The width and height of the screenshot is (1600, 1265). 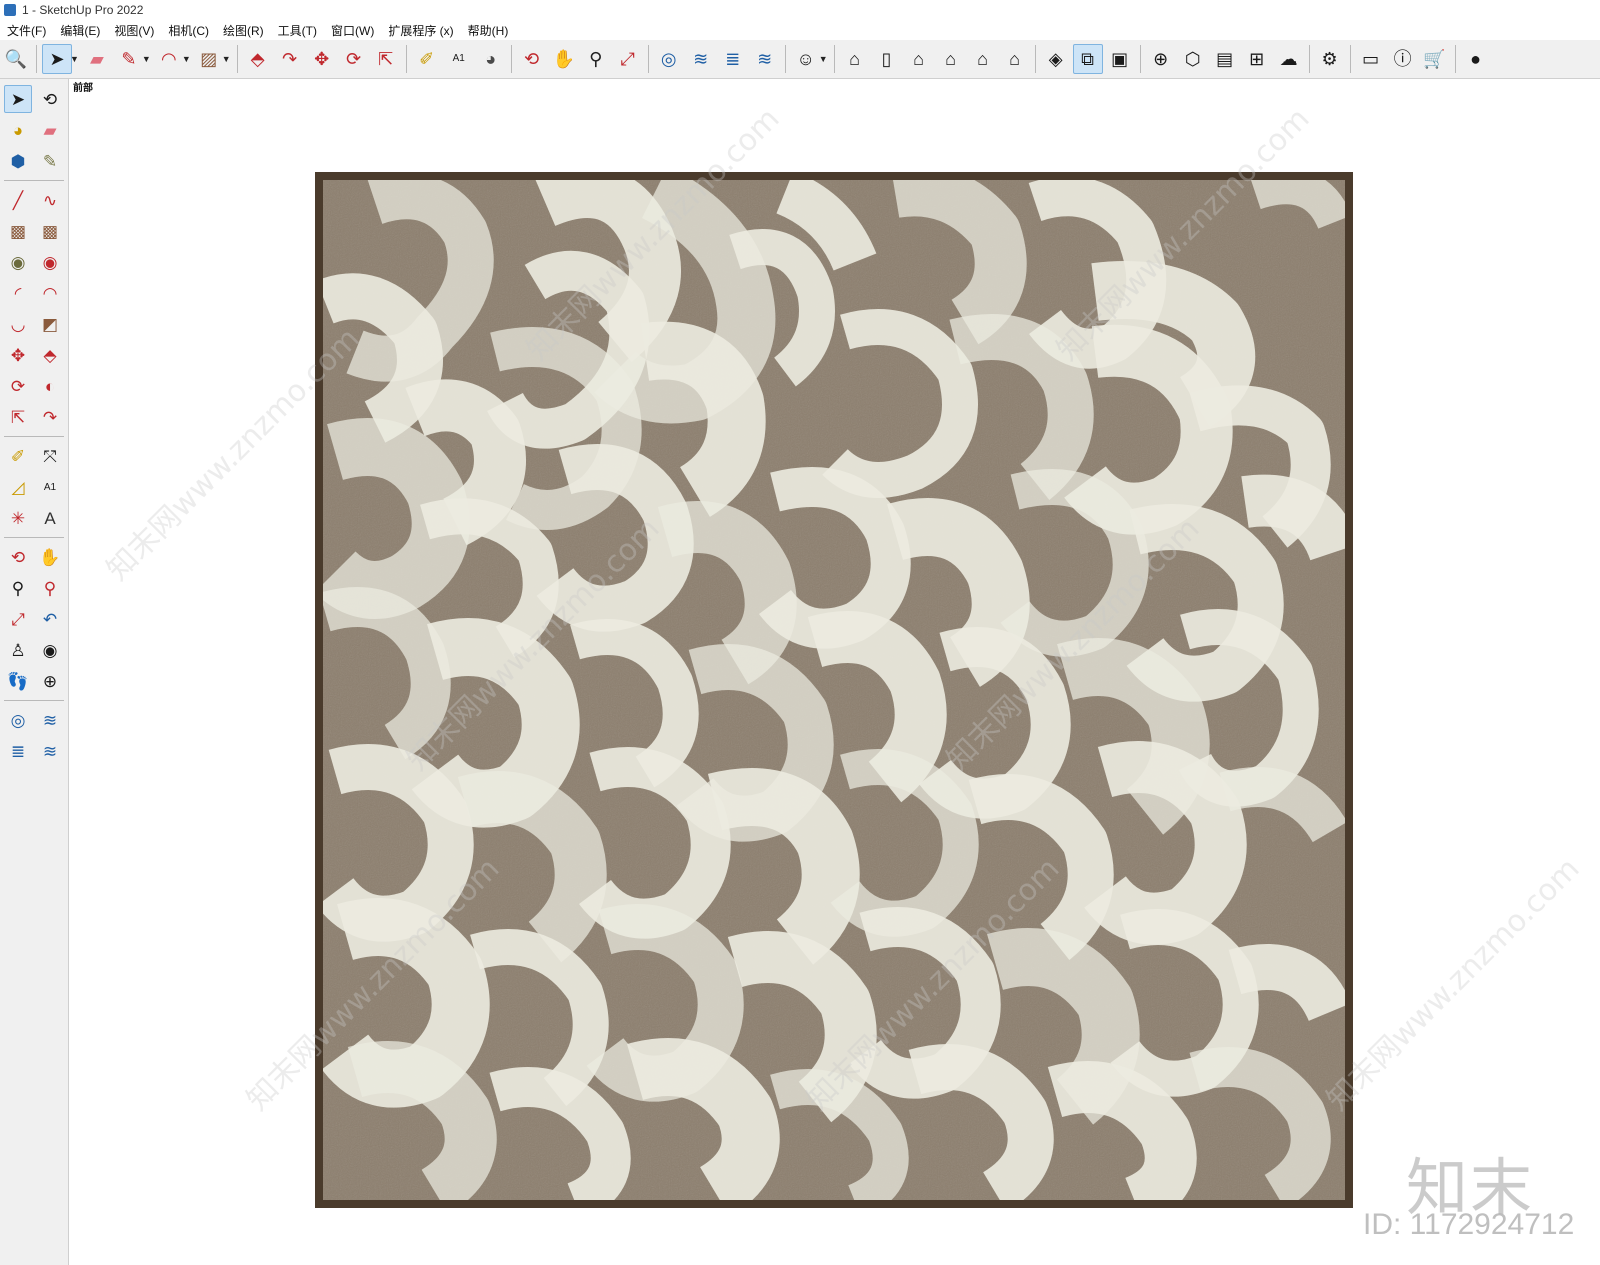 What do you see at coordinates (50, 619) in the screenshot?
I see `previous-view-tool-button: ↶` at bounding box center [50, 619].